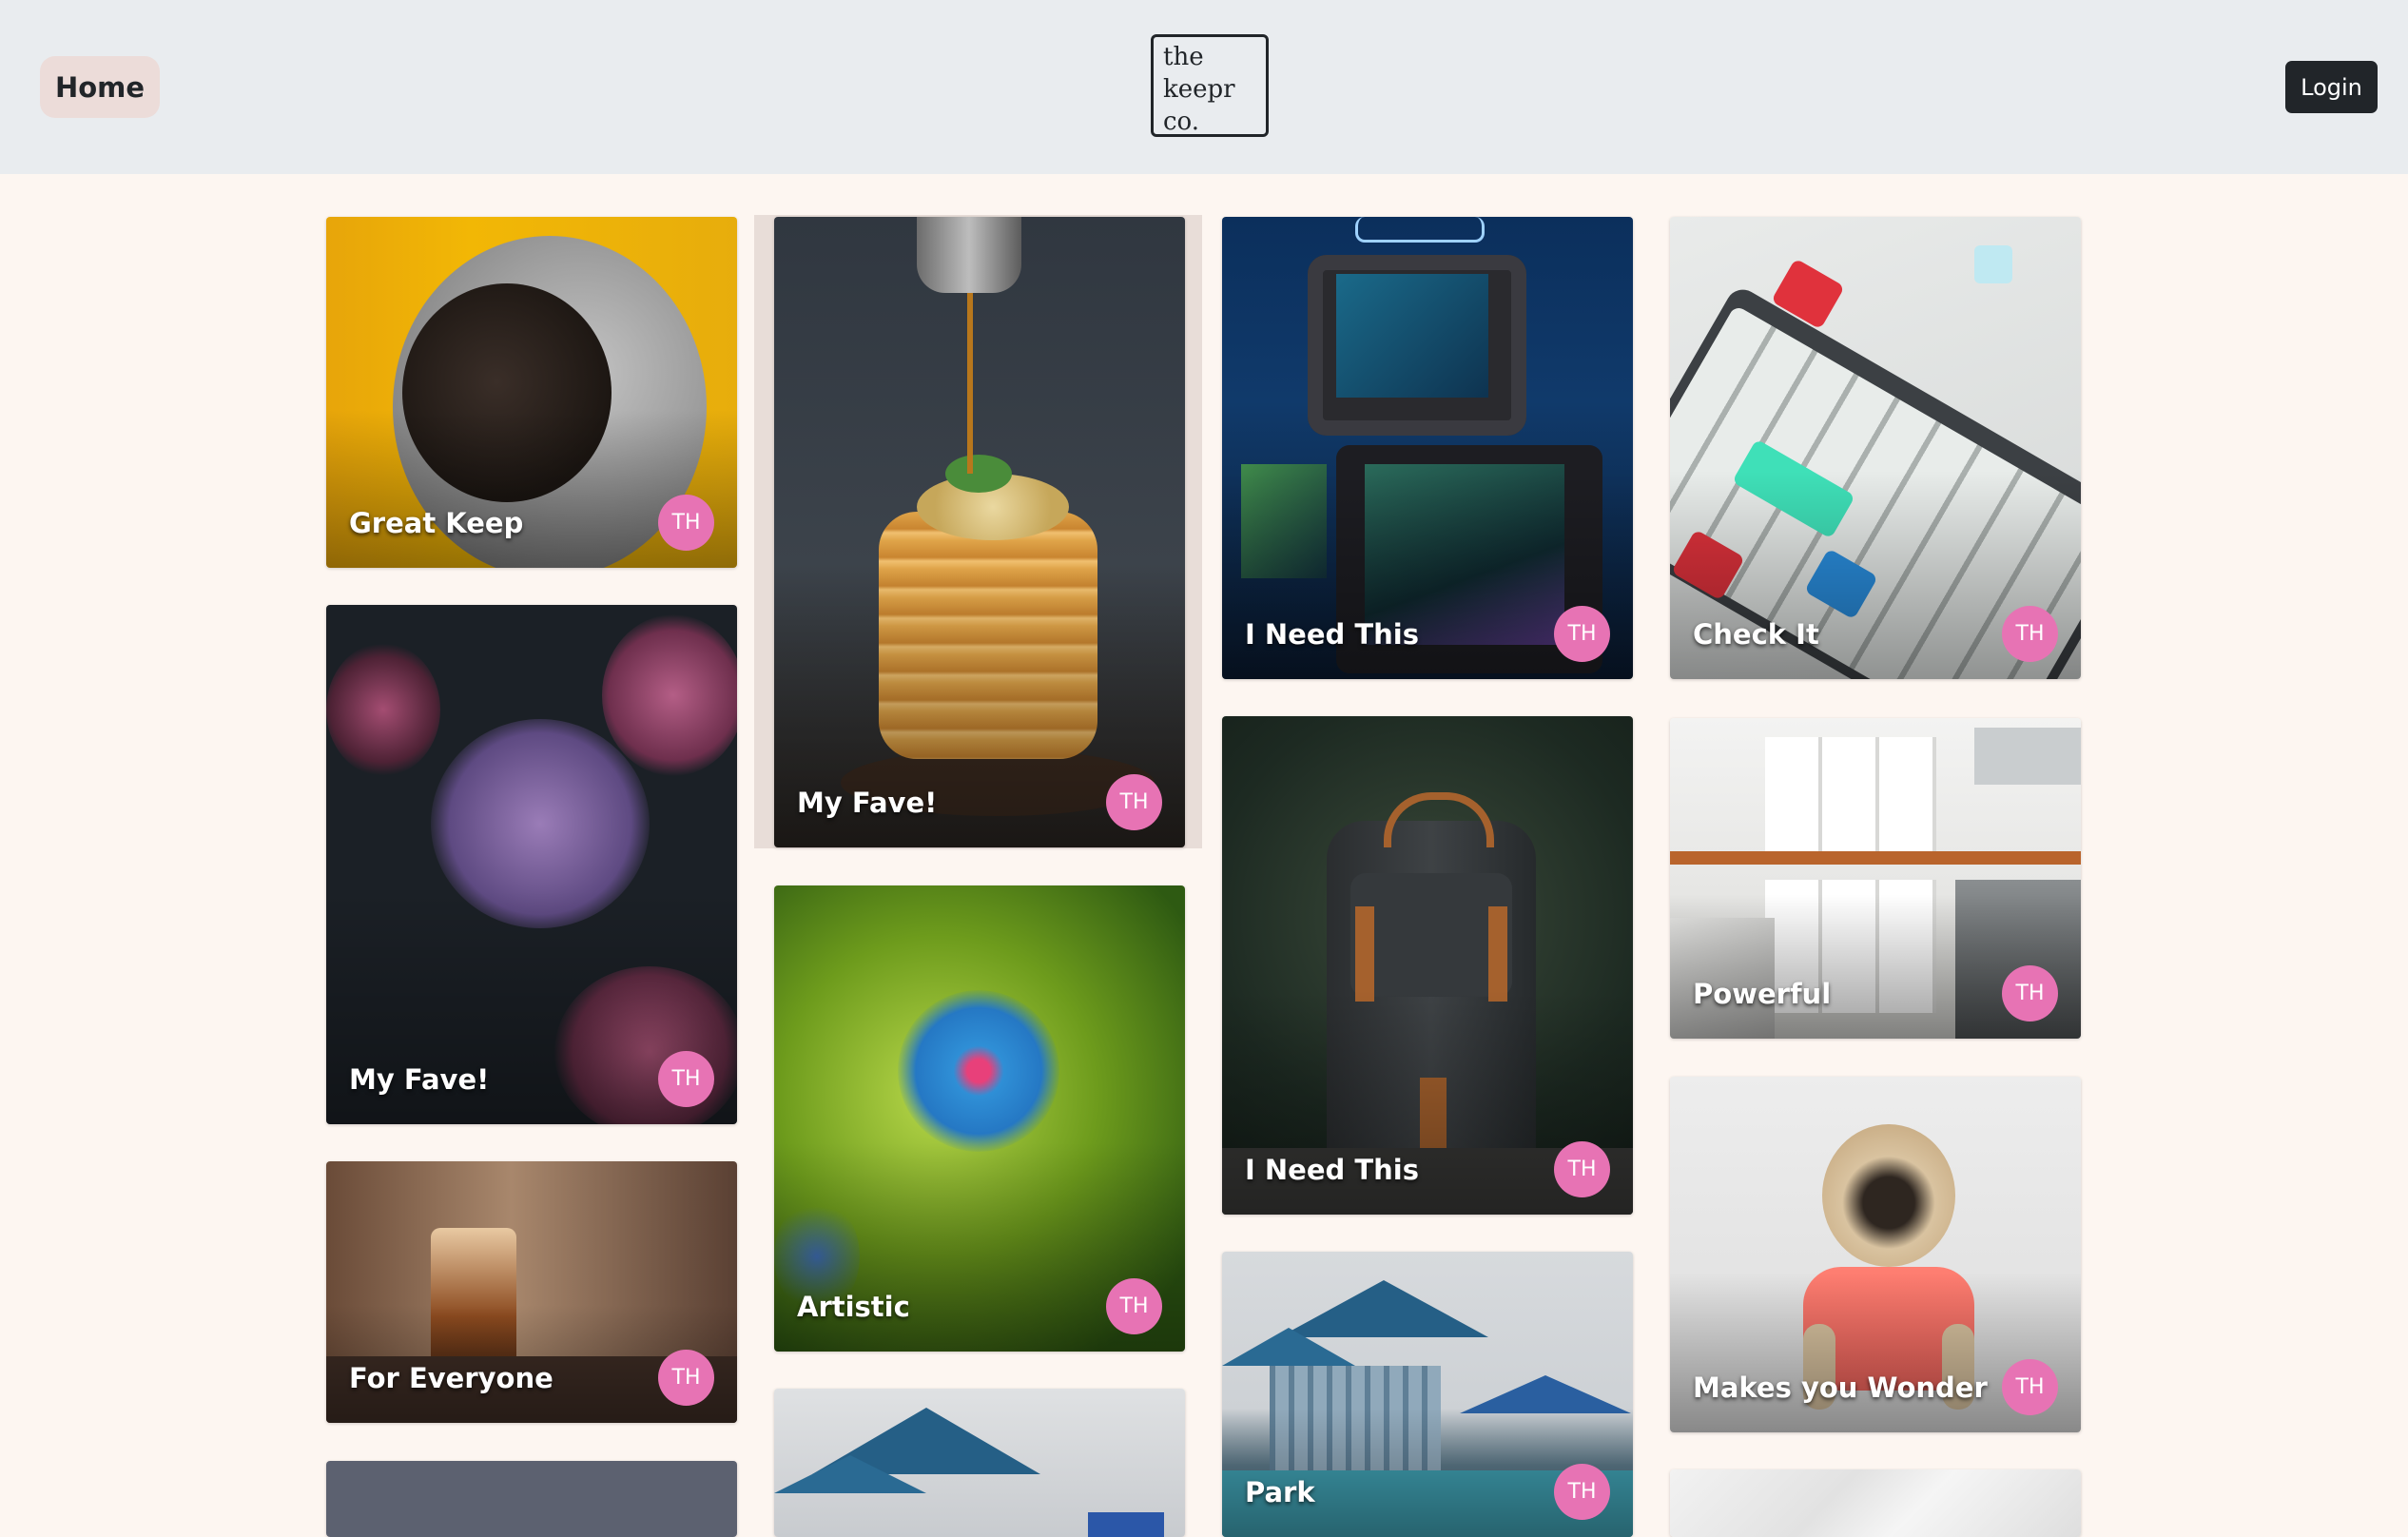 The width and height of the screenshot is (2408, 1537). What do you see at coordinates (532, 392) in the screenshot?
I see `keep-card: Great Keep TH` at bounding box center [532, 392].